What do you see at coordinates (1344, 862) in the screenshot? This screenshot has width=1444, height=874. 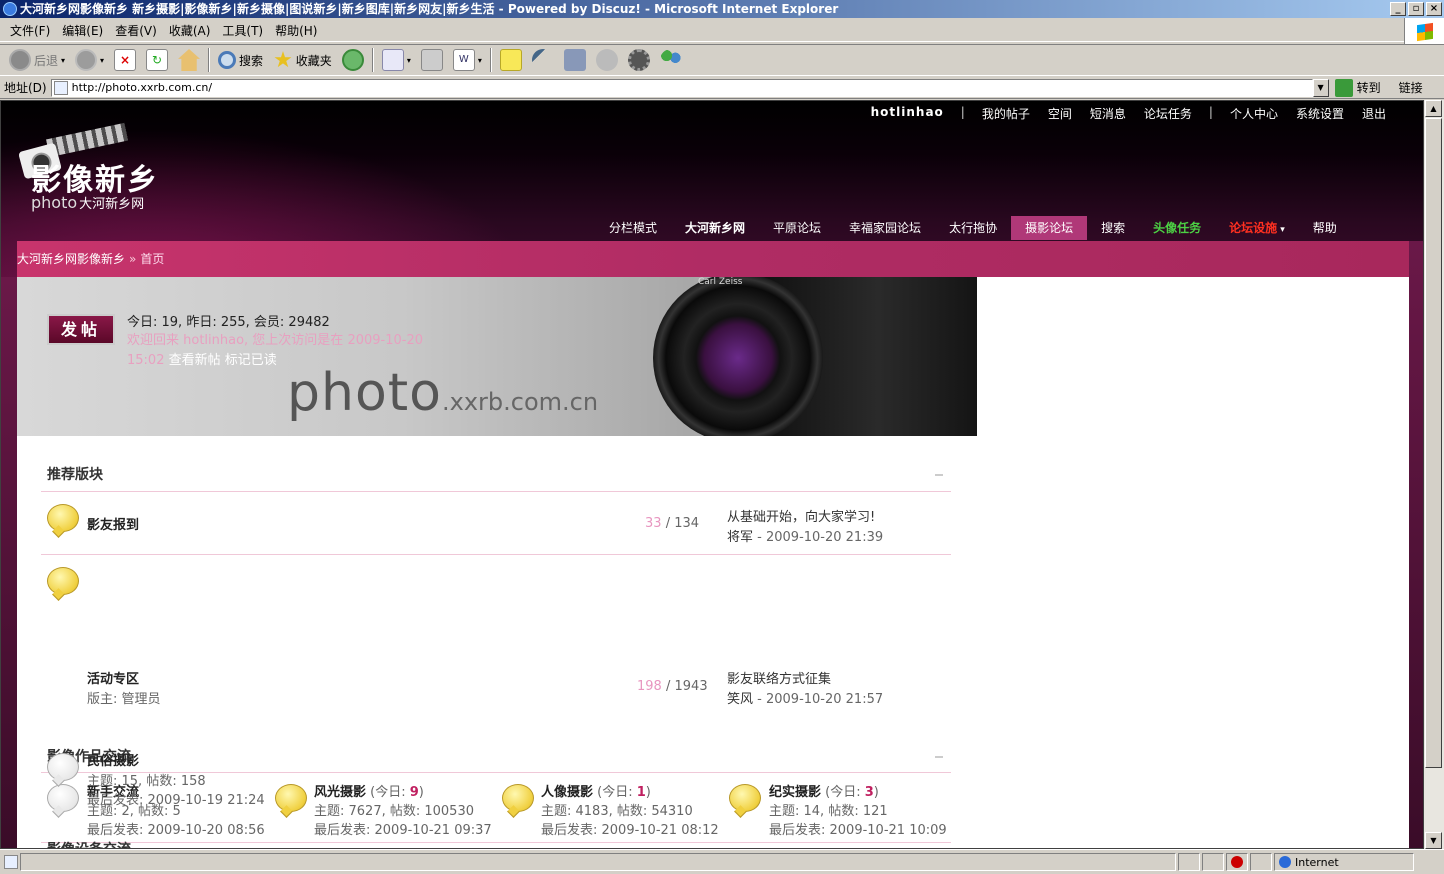 I see `zone-cell: Internet` at bounding box center [1344, 862].